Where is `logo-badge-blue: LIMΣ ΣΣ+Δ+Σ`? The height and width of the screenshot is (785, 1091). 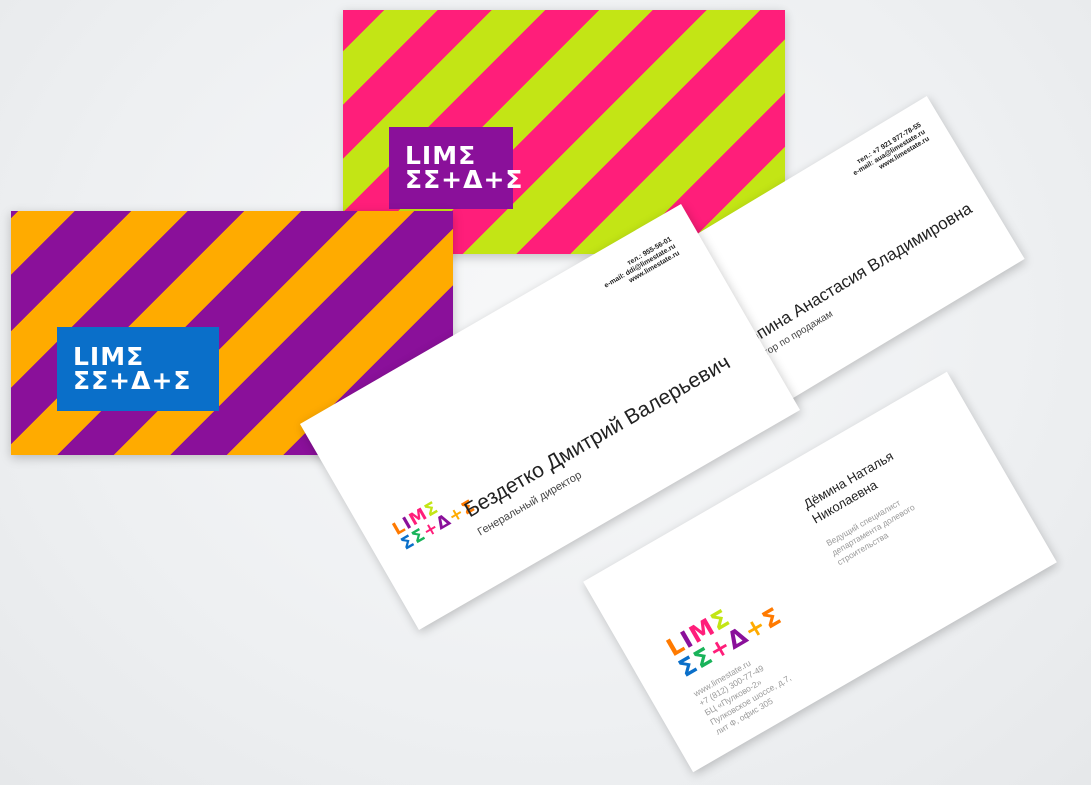 logo-badge-blue: LIMΣ ΣΣ+Δ+Σ is located at coordinates (138, 369).